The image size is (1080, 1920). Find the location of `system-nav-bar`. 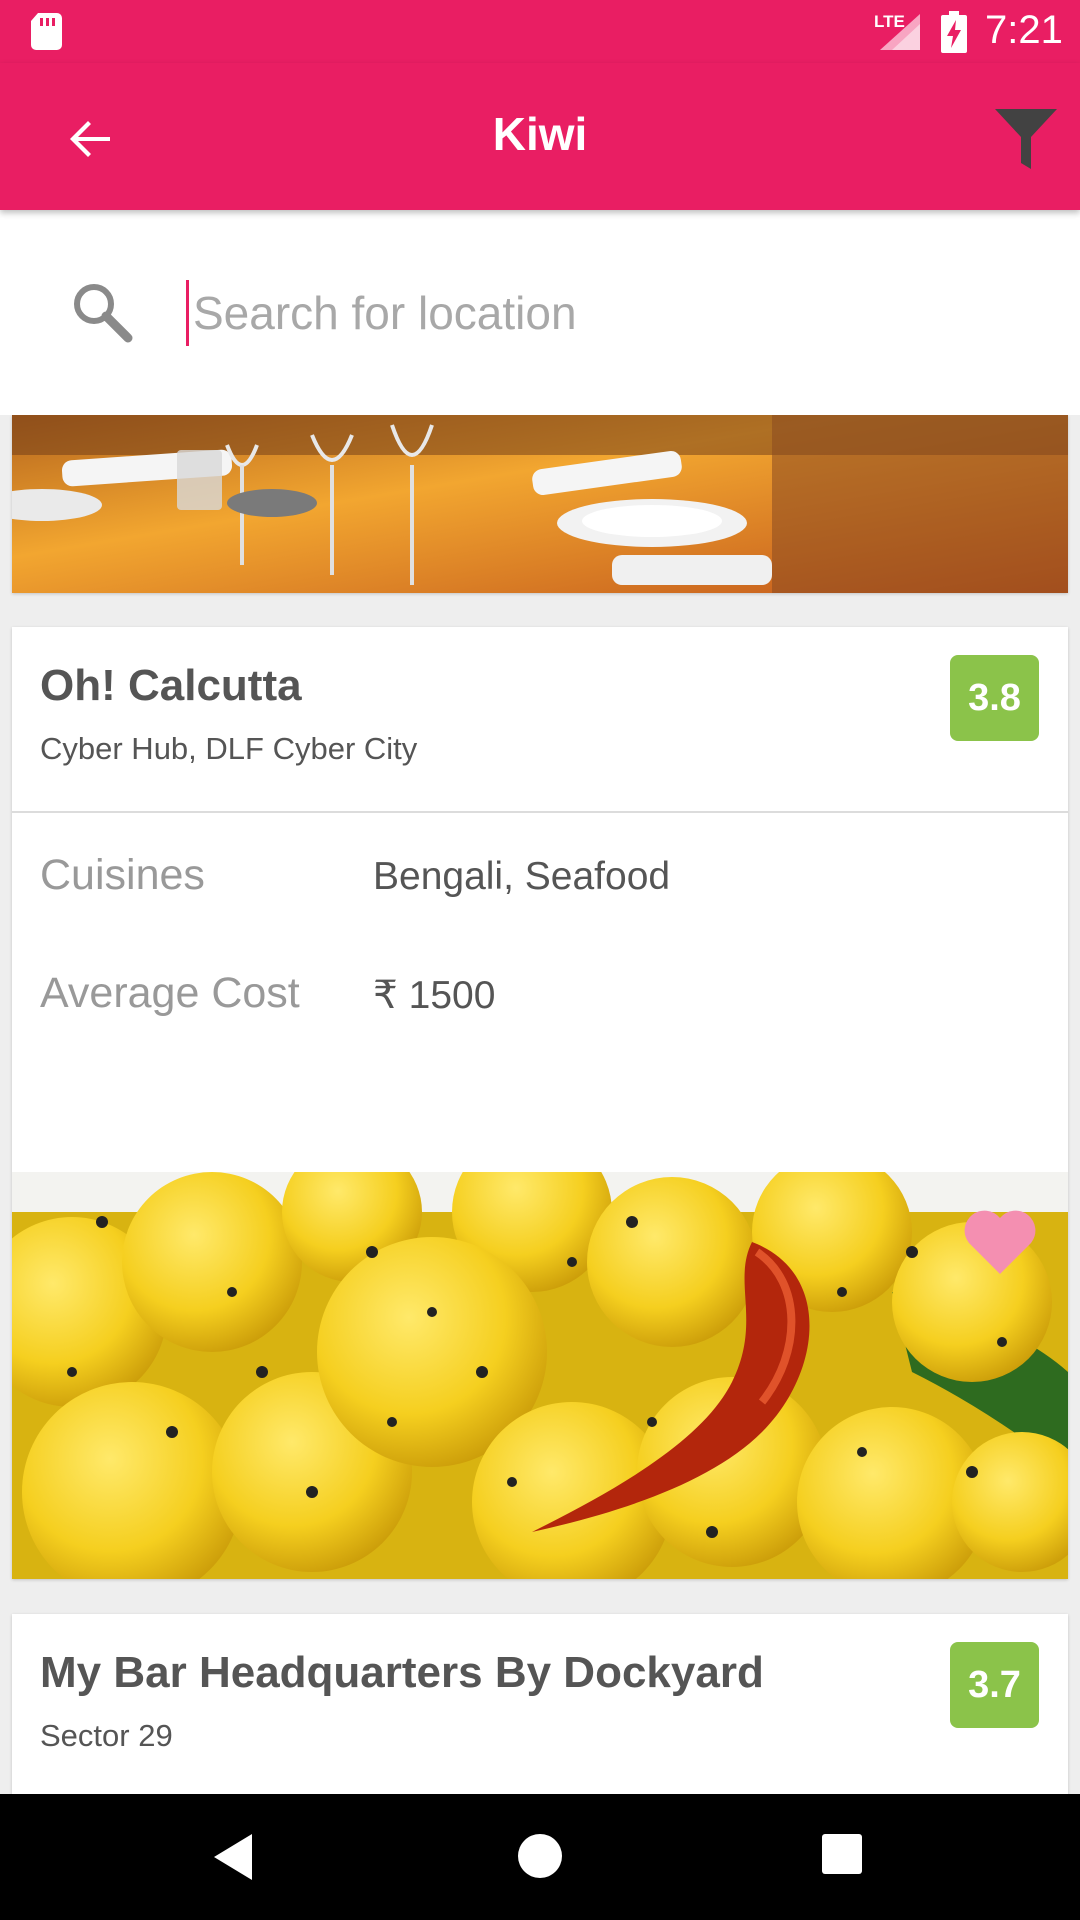

system-nav-bar is located at coordinates (540, 1857).